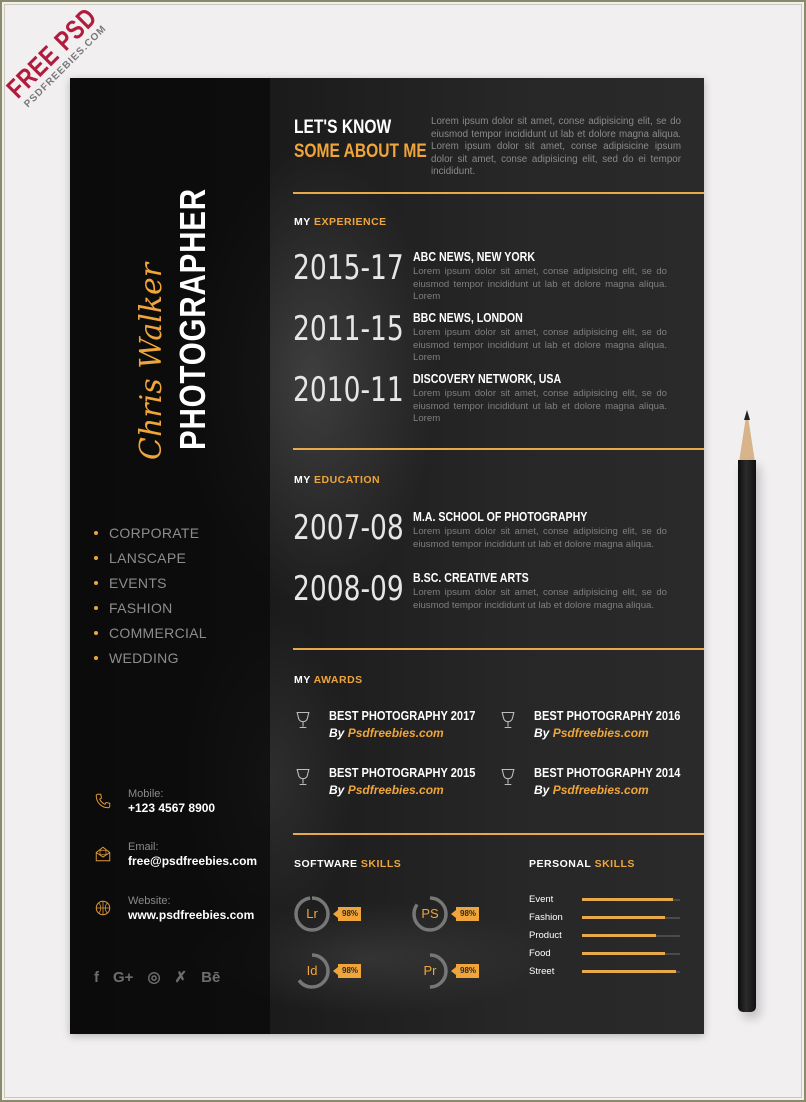 The width and height of the screenshot is (806, 1102). Describe the element at coordinates (402, 715) in the screenshot. I see `award-title: BEST PHOTOGRAPHY 2017` at that location.